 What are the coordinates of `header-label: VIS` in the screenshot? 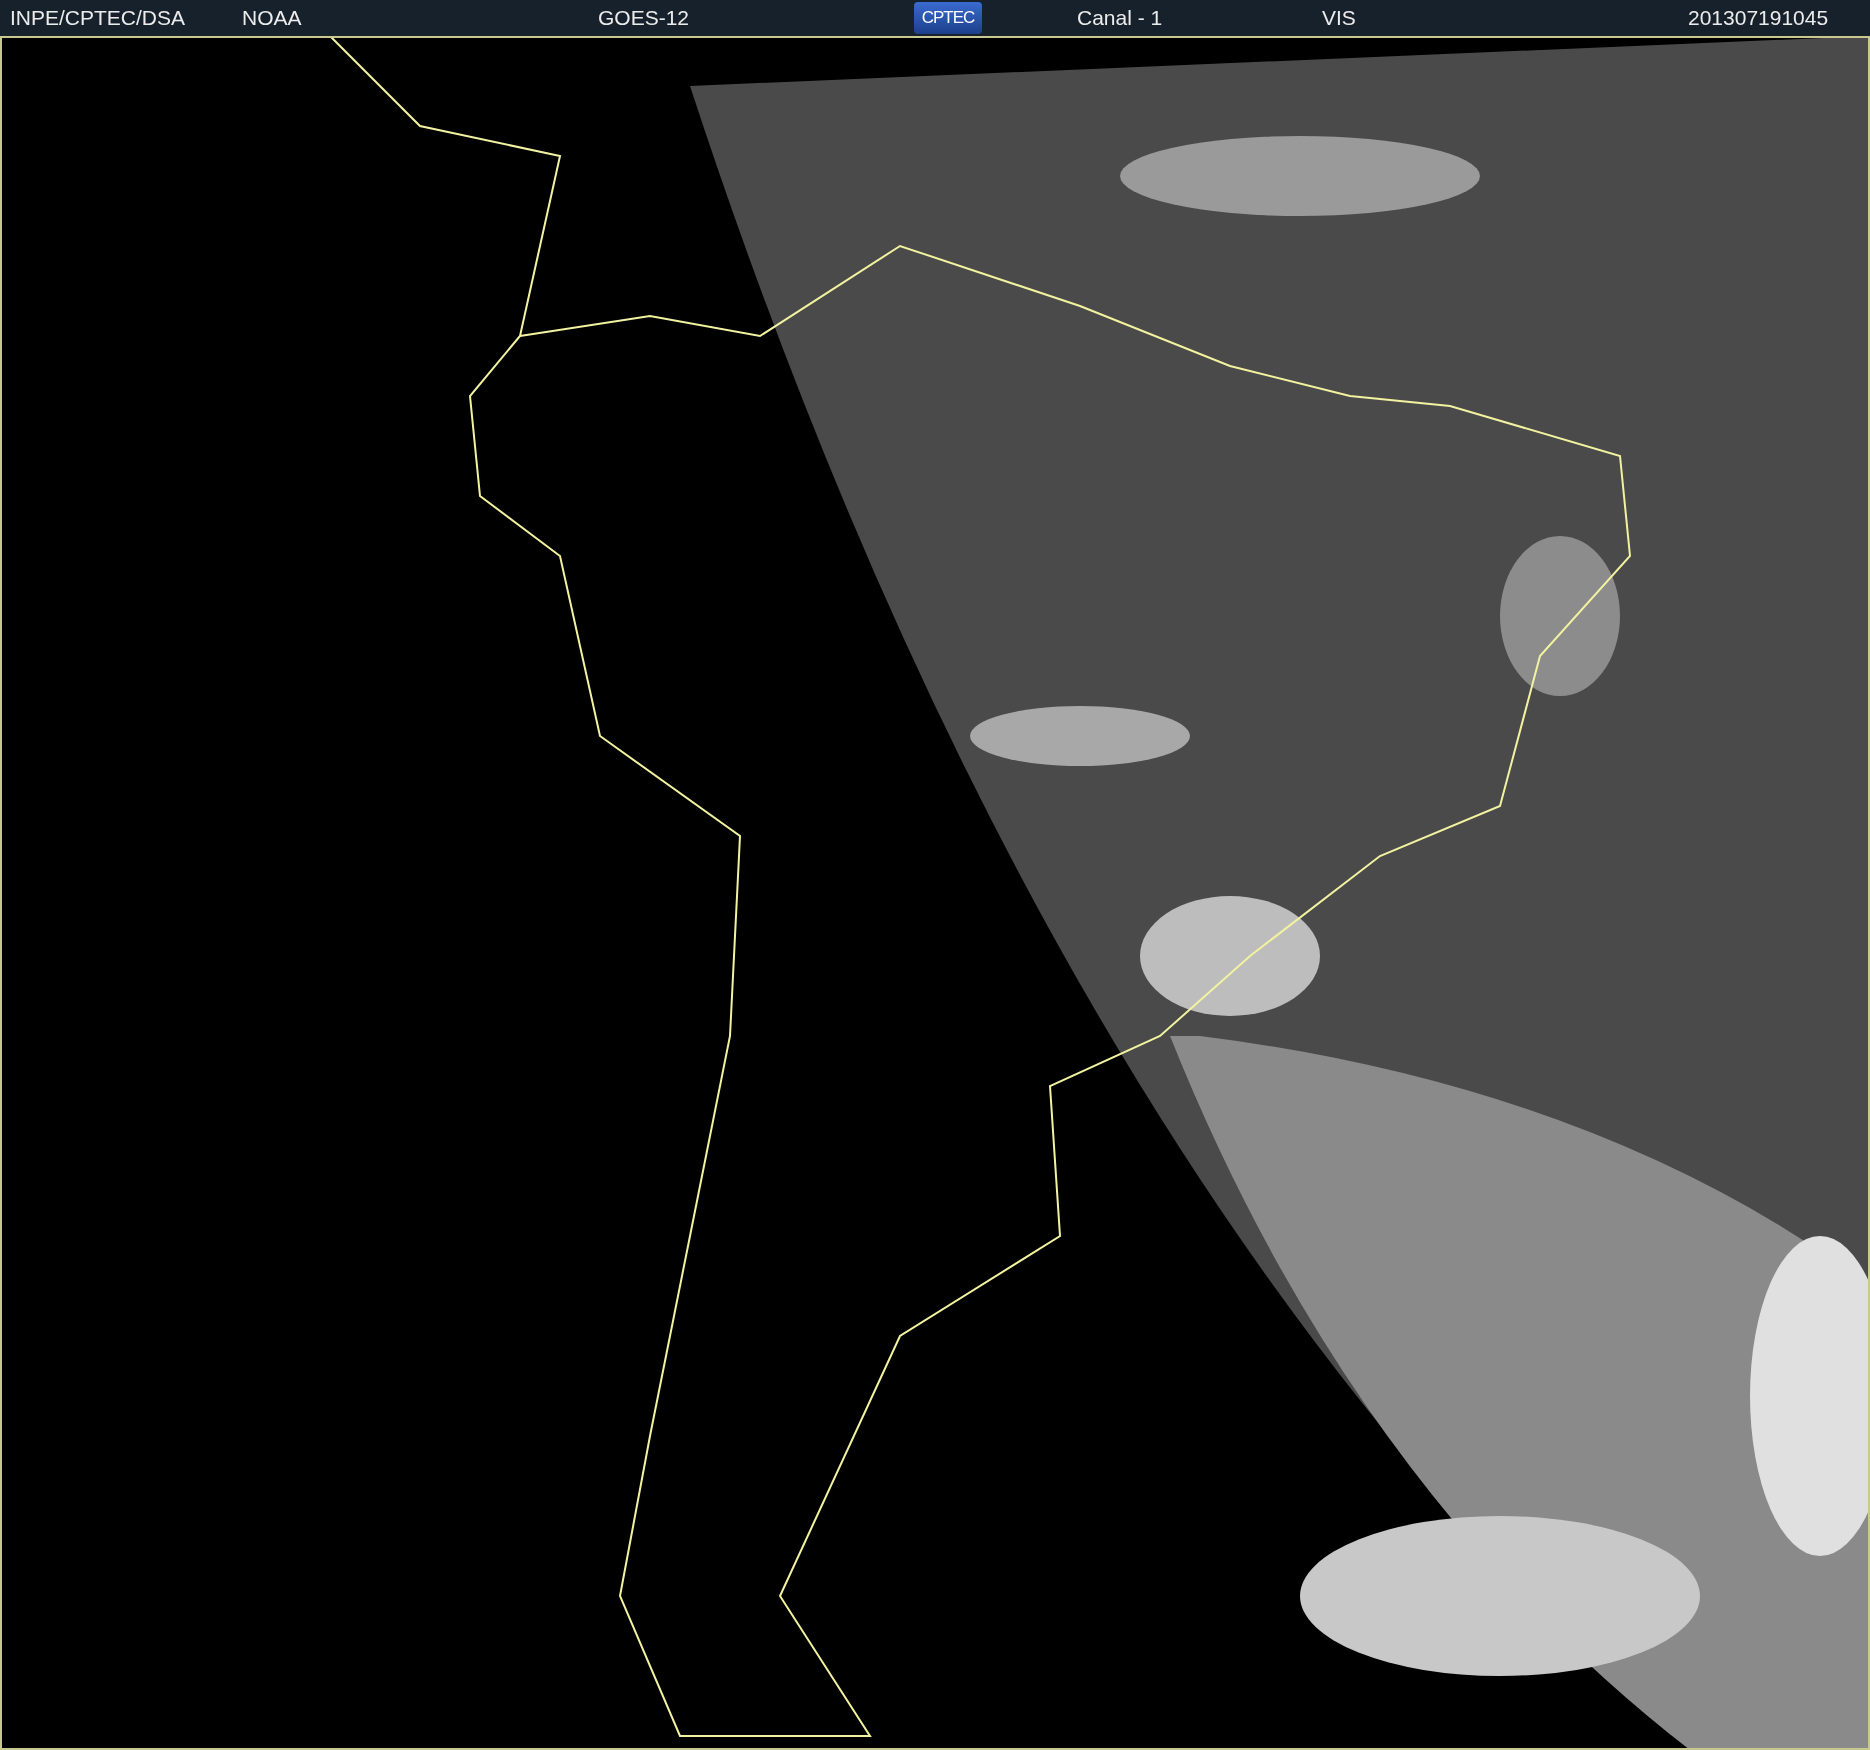 It's located at (1339, 18).